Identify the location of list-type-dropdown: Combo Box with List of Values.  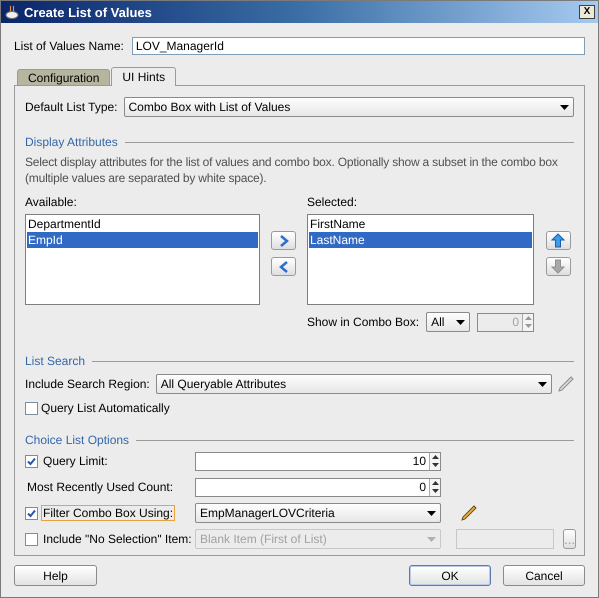
(349, 107).